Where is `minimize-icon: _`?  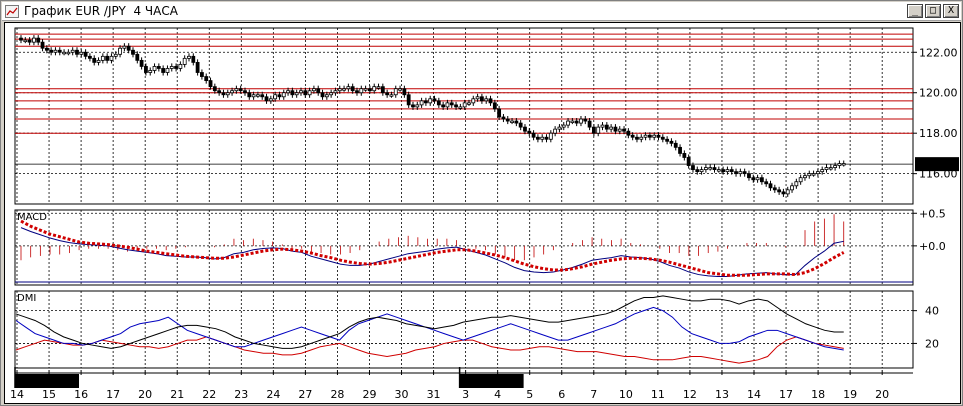 minimize-icon: _ is located at coordinates (915, 10).